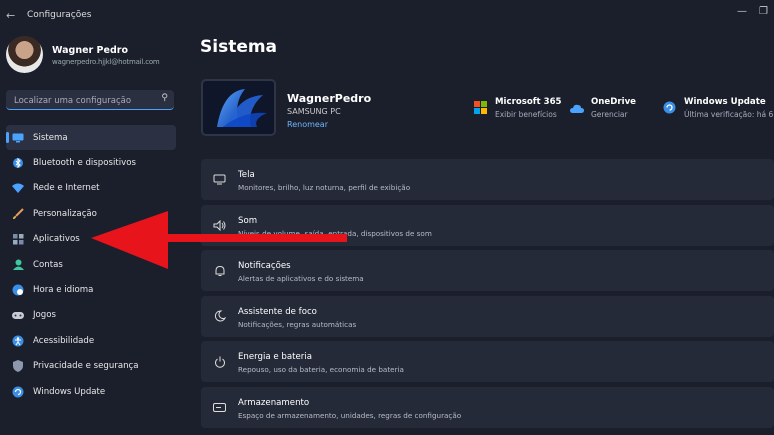 The image size is (774, 435). I want to click on quick-subtitle: Gerenciar, so click(609, 114).